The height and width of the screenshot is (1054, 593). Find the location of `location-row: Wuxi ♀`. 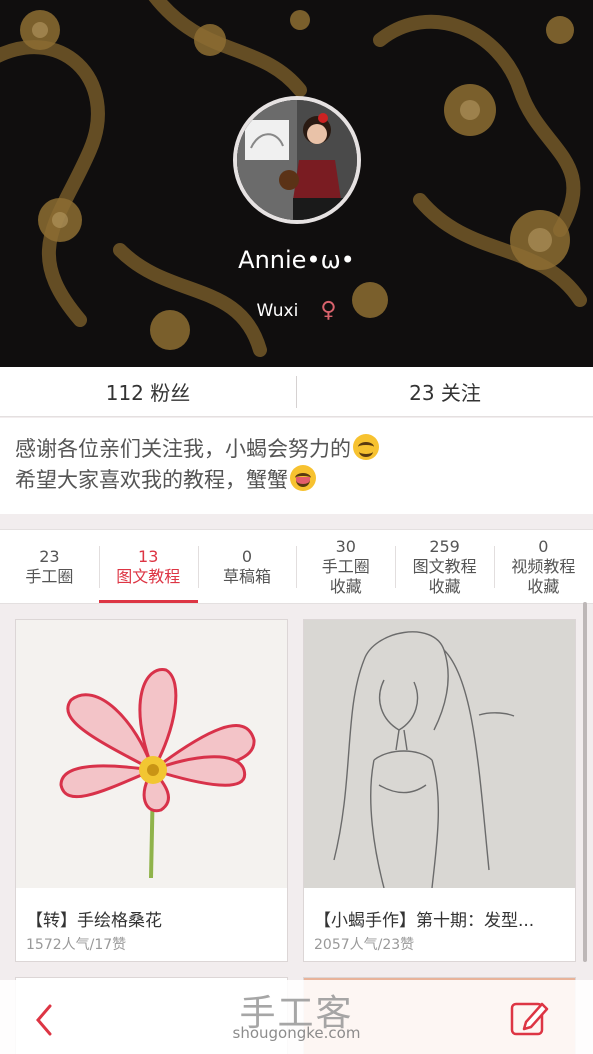

location-row: Wuxi ♀ is located at coordinates (296, 311).